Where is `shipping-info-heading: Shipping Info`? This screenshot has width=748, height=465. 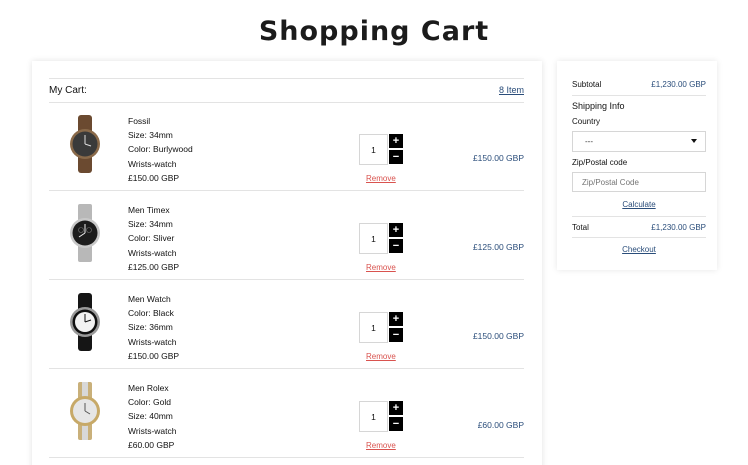 shipping-info-heading: Shipping Info is located at coordinates (598, 106).